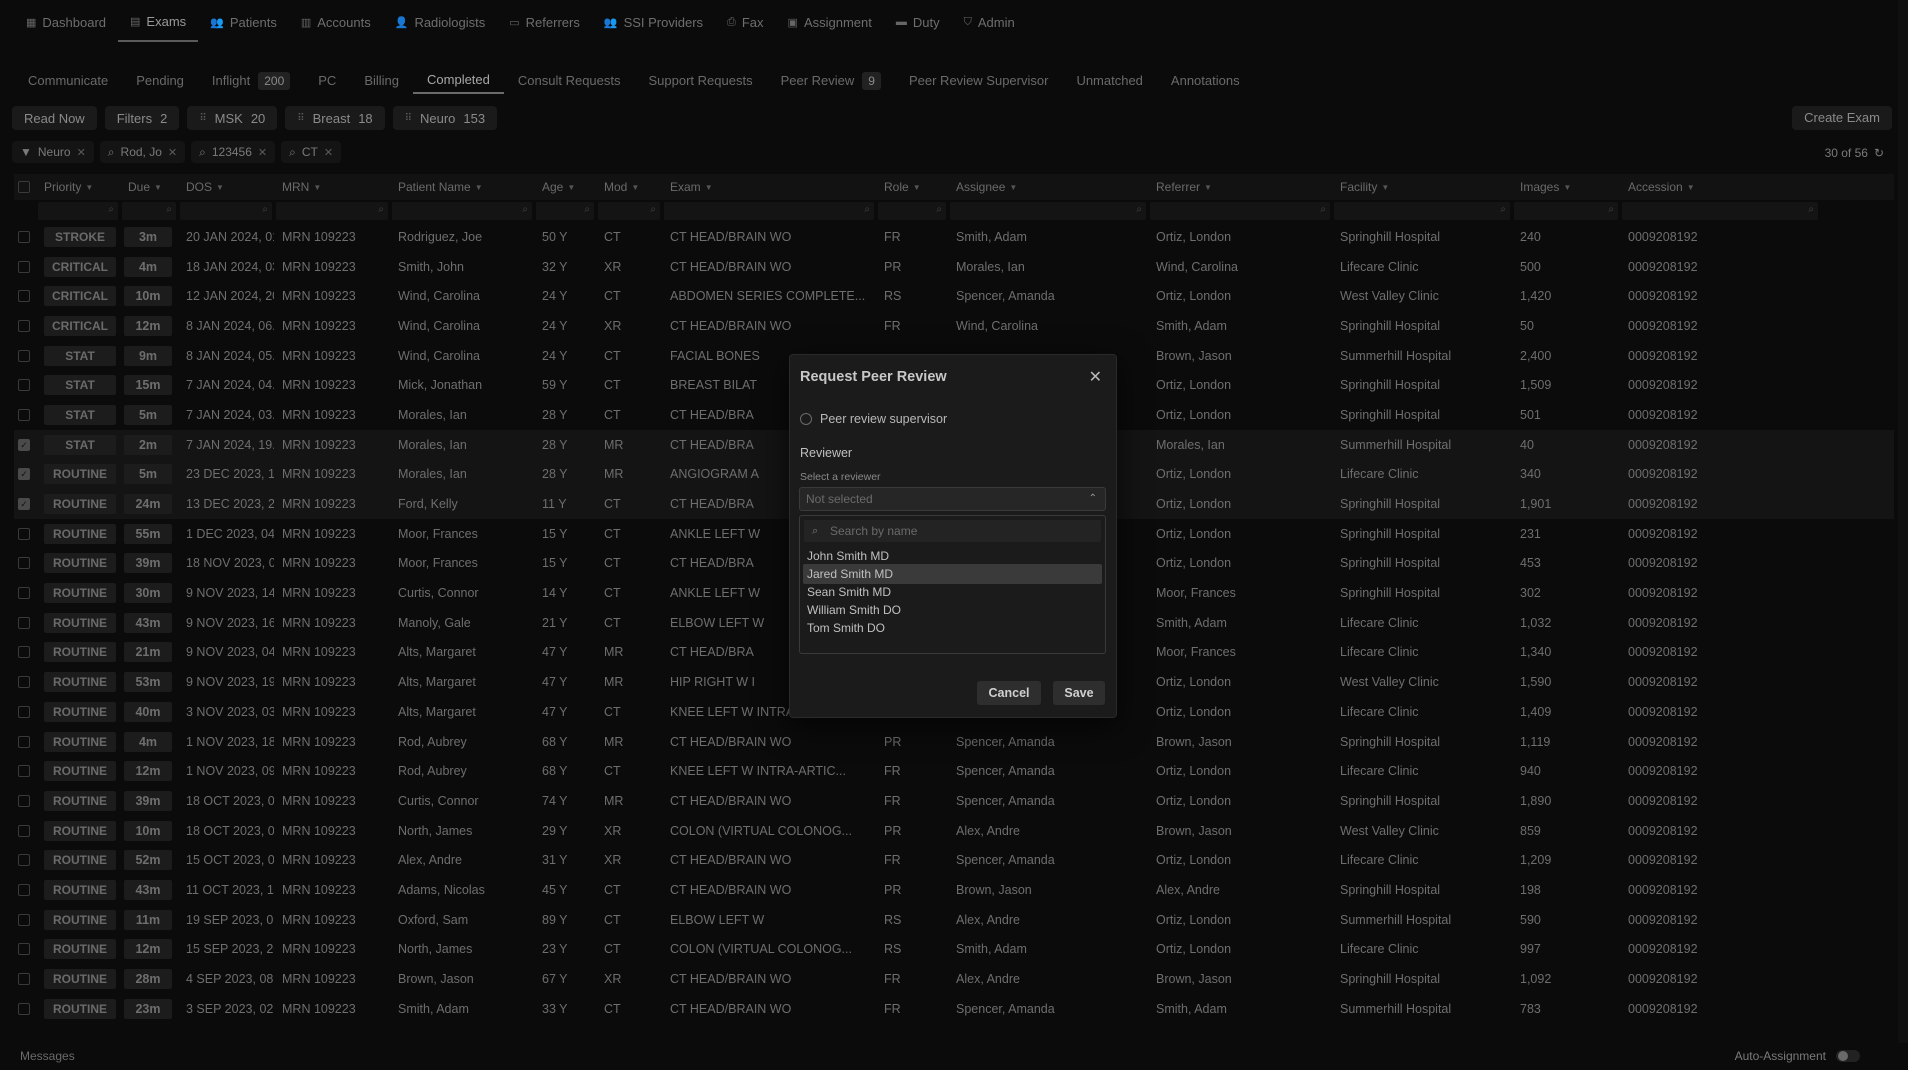 The height and width of the screenshot is (1070, 1908). I want to click on tab-peer-review-supervisor: Peer Review Supervisor, so click(978, 81).